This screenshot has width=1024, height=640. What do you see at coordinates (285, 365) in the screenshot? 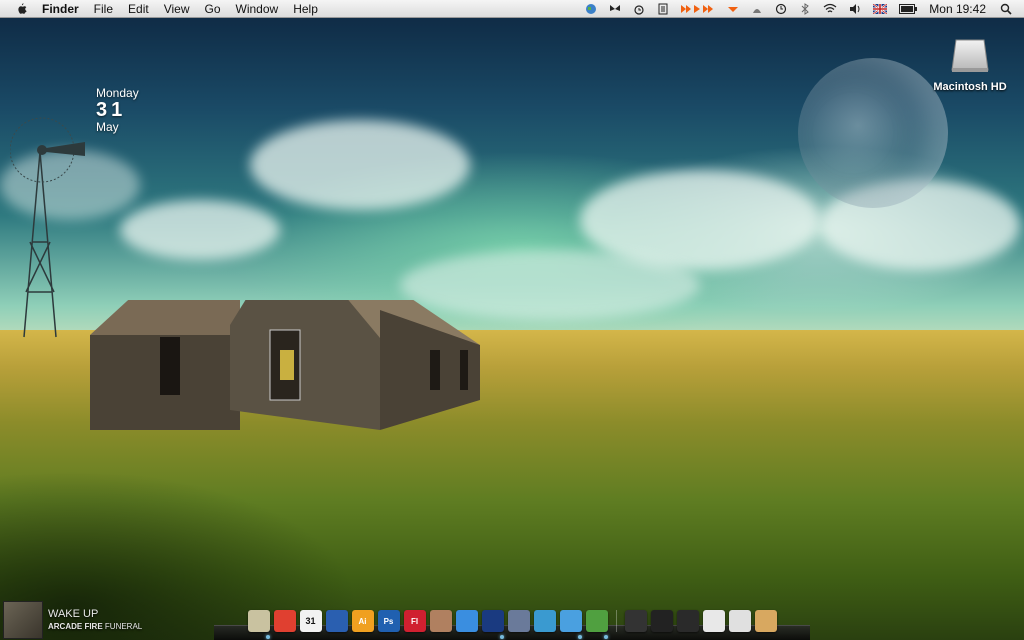
I see `farmhouse` at bounding box center [285, 365].